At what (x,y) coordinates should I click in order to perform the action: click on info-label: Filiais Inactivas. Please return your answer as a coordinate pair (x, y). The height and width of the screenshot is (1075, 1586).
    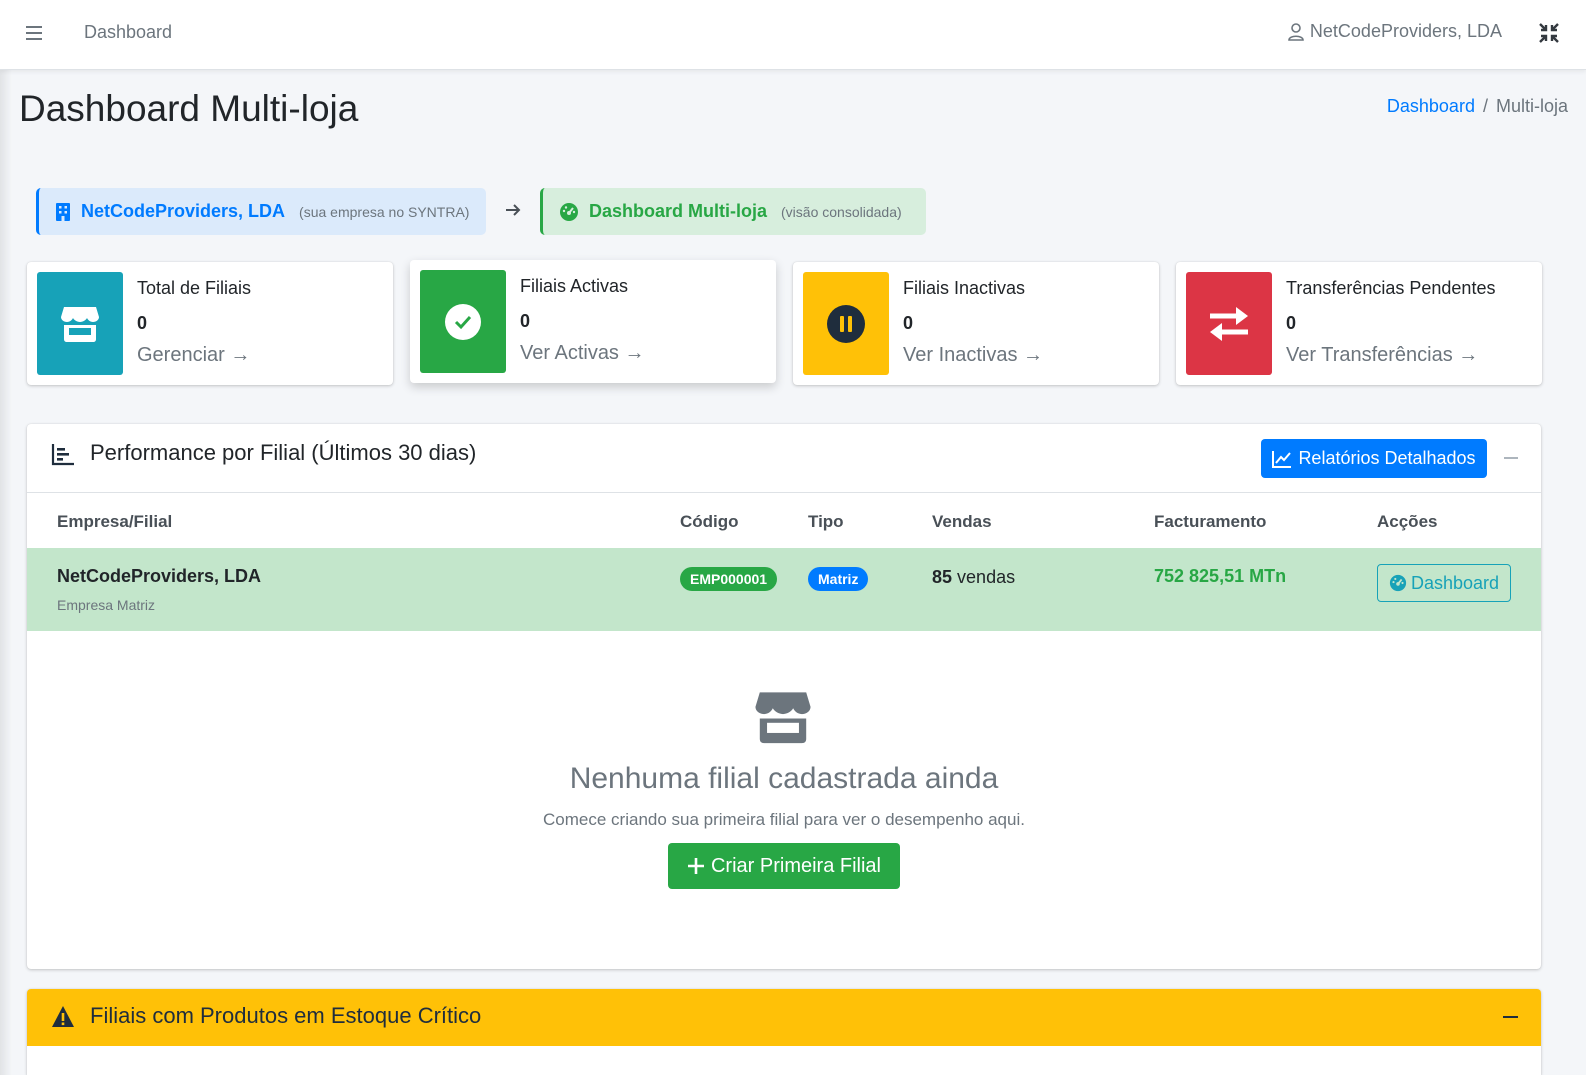
    Looking at the image, I should click on (964, 288).